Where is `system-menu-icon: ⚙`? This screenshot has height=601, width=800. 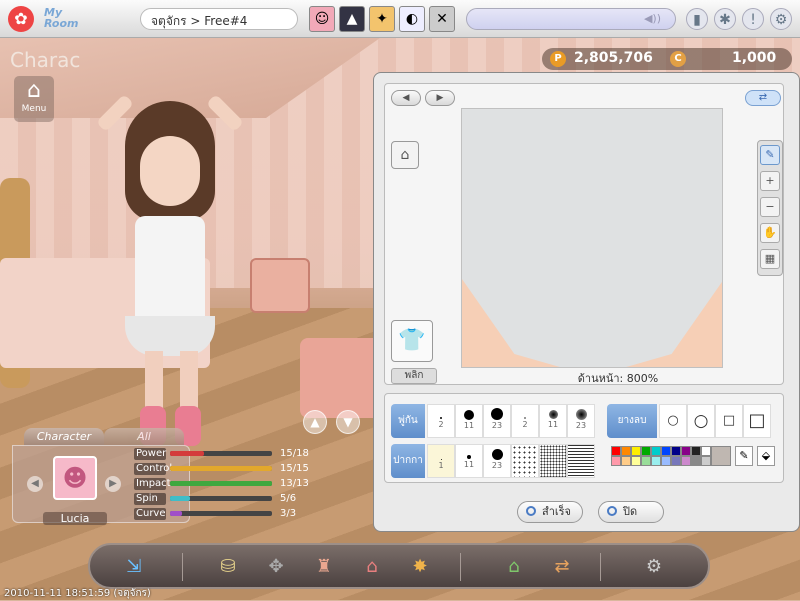
system-menu-icon: ⚙ is located at coordinates (654, 567).